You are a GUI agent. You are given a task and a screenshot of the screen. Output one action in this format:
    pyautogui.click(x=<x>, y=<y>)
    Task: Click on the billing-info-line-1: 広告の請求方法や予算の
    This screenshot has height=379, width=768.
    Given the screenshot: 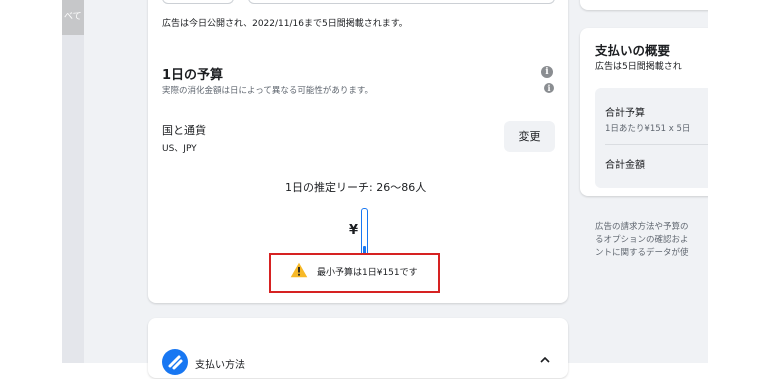 What is the action you would take?
    pyautogui.click(x=642, y=227)
    